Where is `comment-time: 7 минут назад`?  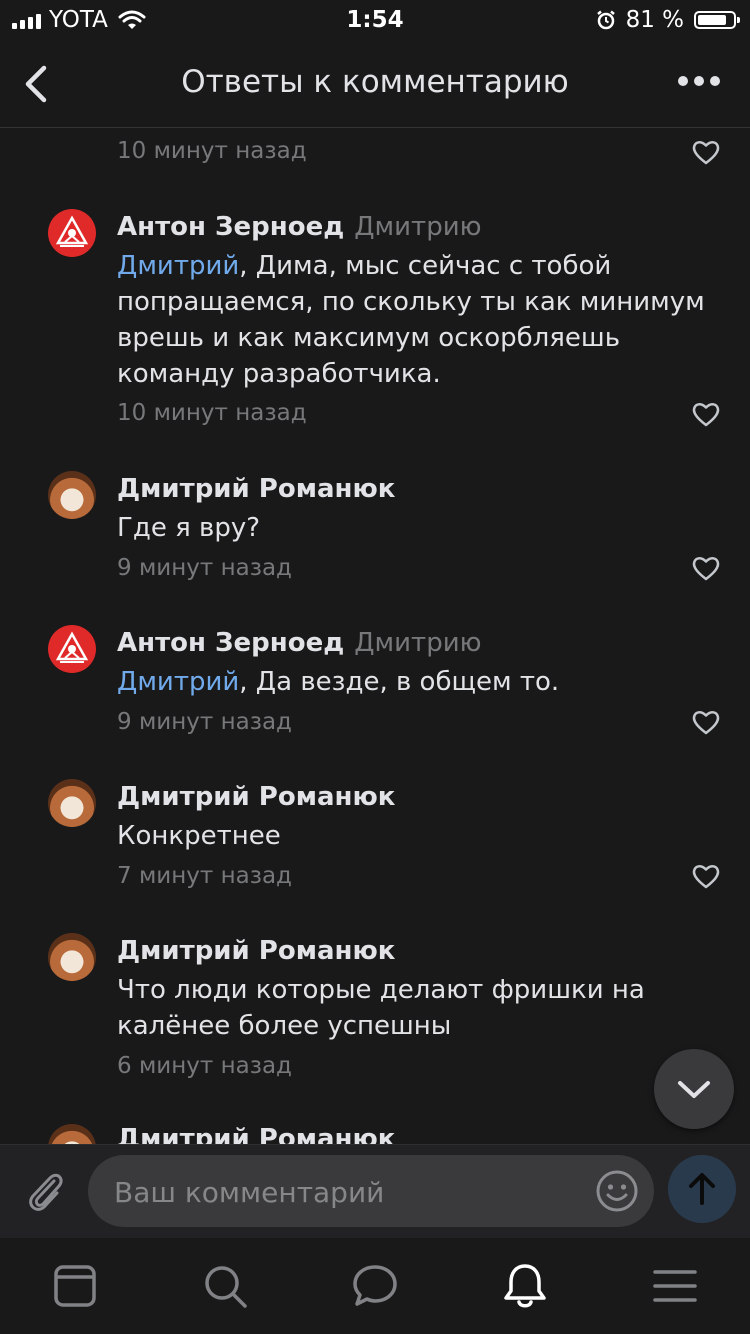 comment-time: 7 минут назад is located at coordinates (204, 876).